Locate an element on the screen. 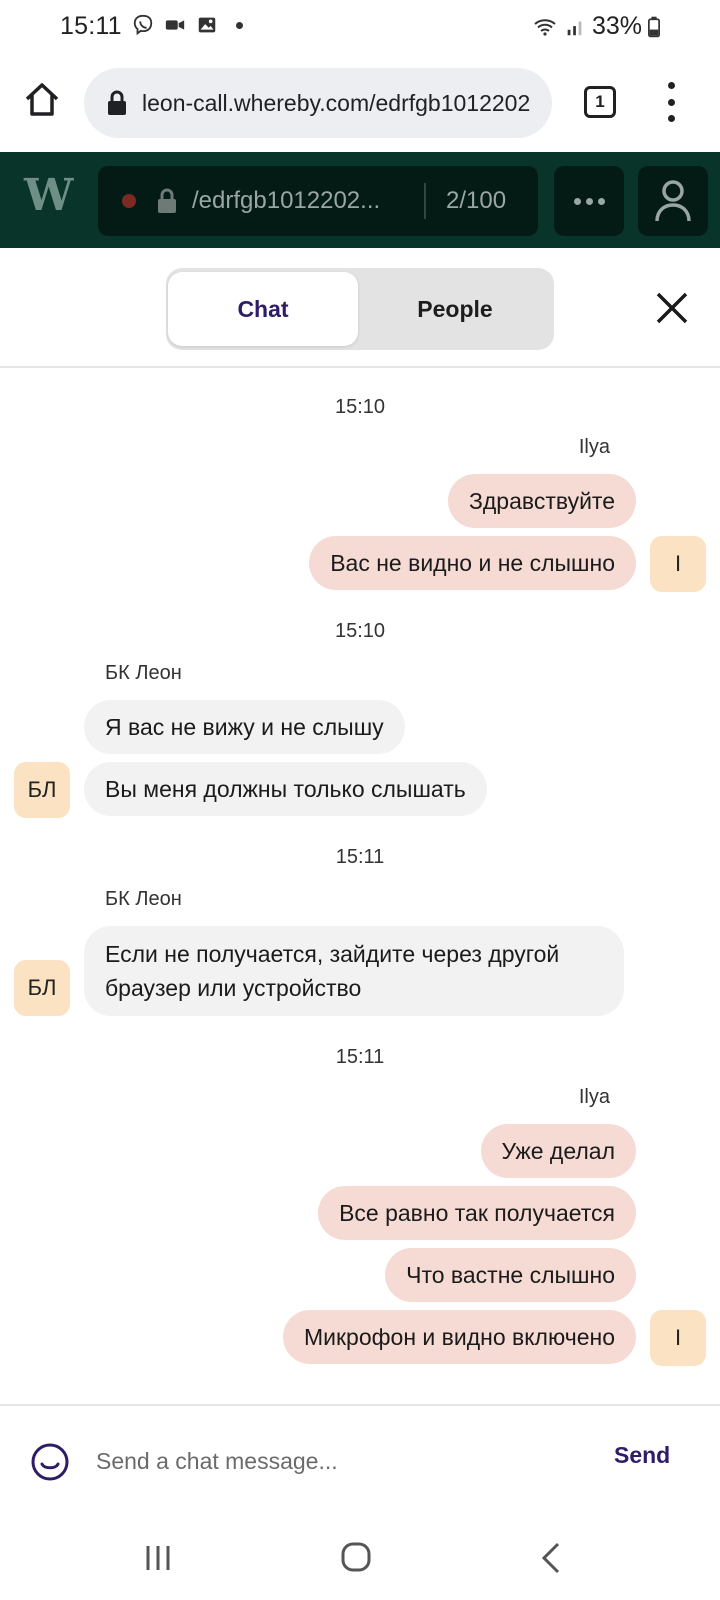 The image size is (720, 1600). chat-bubble-other: Вы меня должны только слышать is located at coordinates (285, 789).